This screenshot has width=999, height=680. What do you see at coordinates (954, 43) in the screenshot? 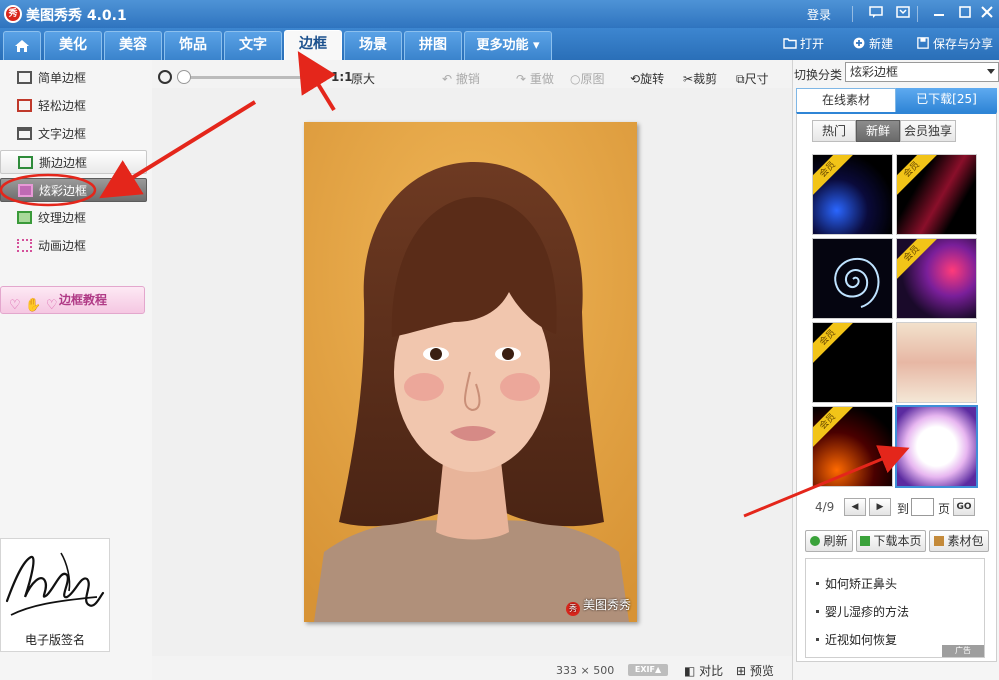
I see `save-share-button: 保存与分享` at bounding box center [954, 43].